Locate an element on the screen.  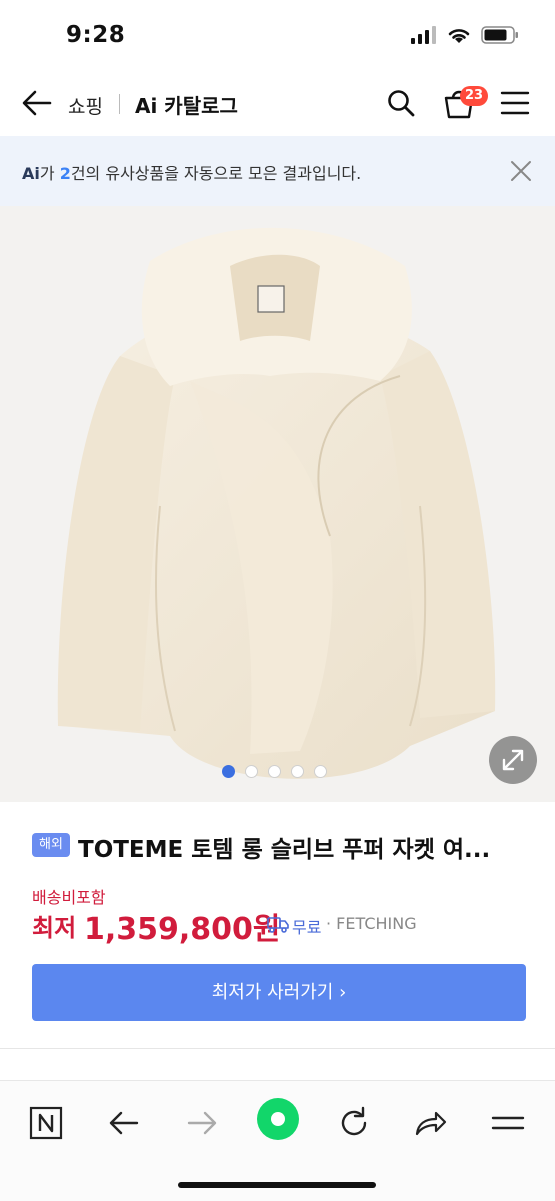
breadcrumb-divider is located at coordinates (119, 104).